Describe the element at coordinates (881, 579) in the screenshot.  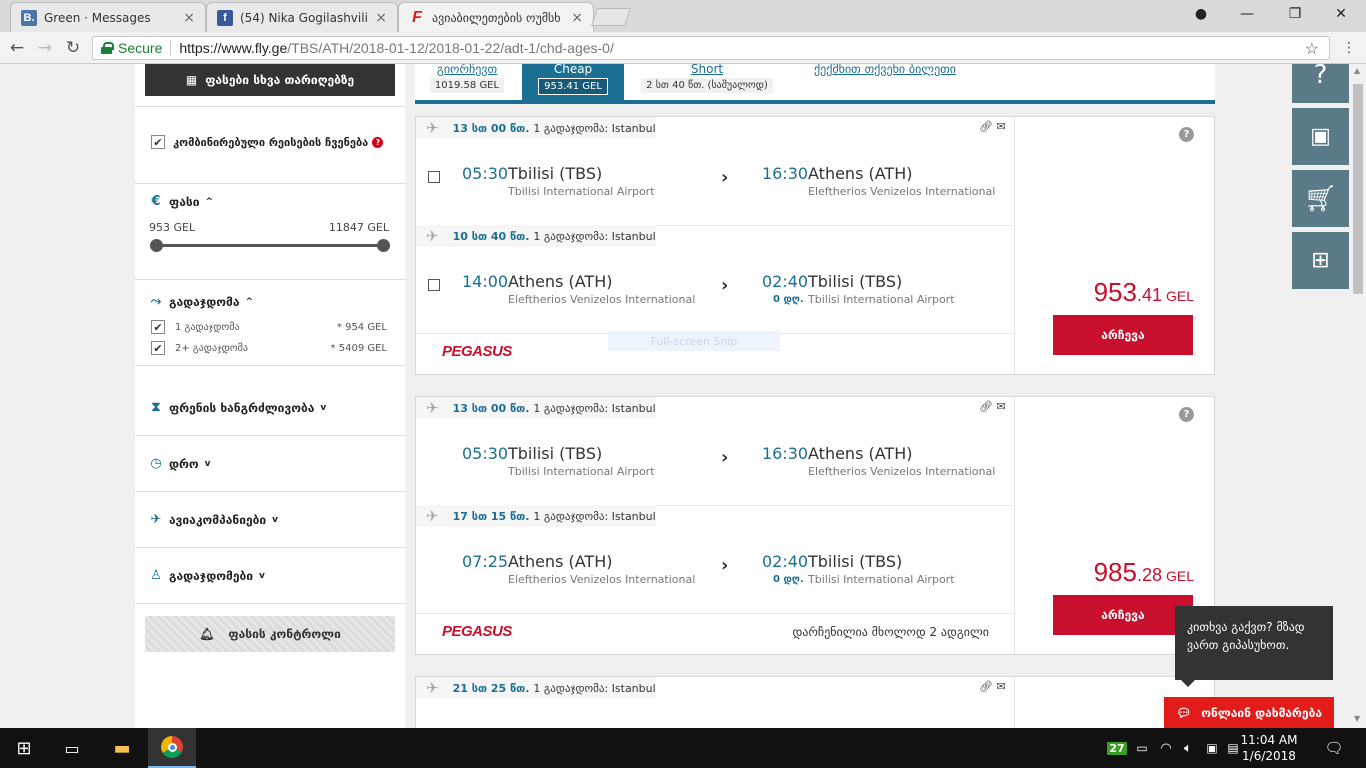
I see `arrival-airport: Tbilisi International Airport` at that location.